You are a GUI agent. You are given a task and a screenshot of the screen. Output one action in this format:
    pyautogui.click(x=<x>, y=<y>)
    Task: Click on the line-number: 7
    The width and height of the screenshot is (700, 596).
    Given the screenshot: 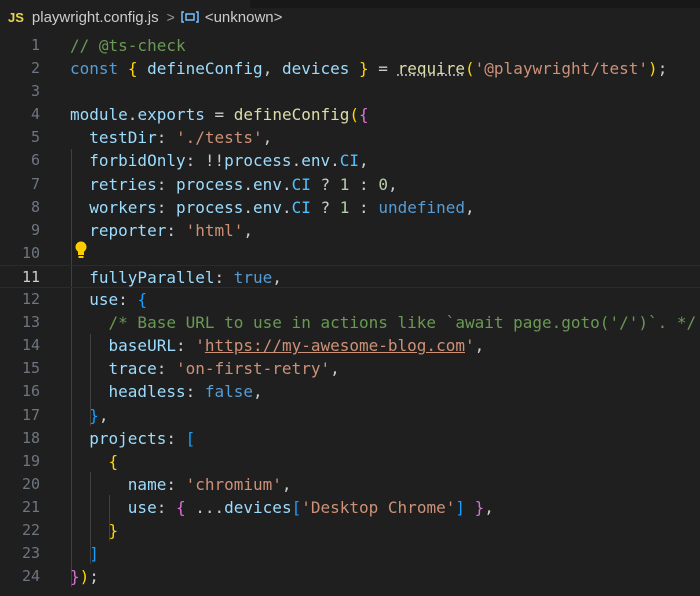 What is the action you would take?
    pyautogui.click(x=35, y=183)
    